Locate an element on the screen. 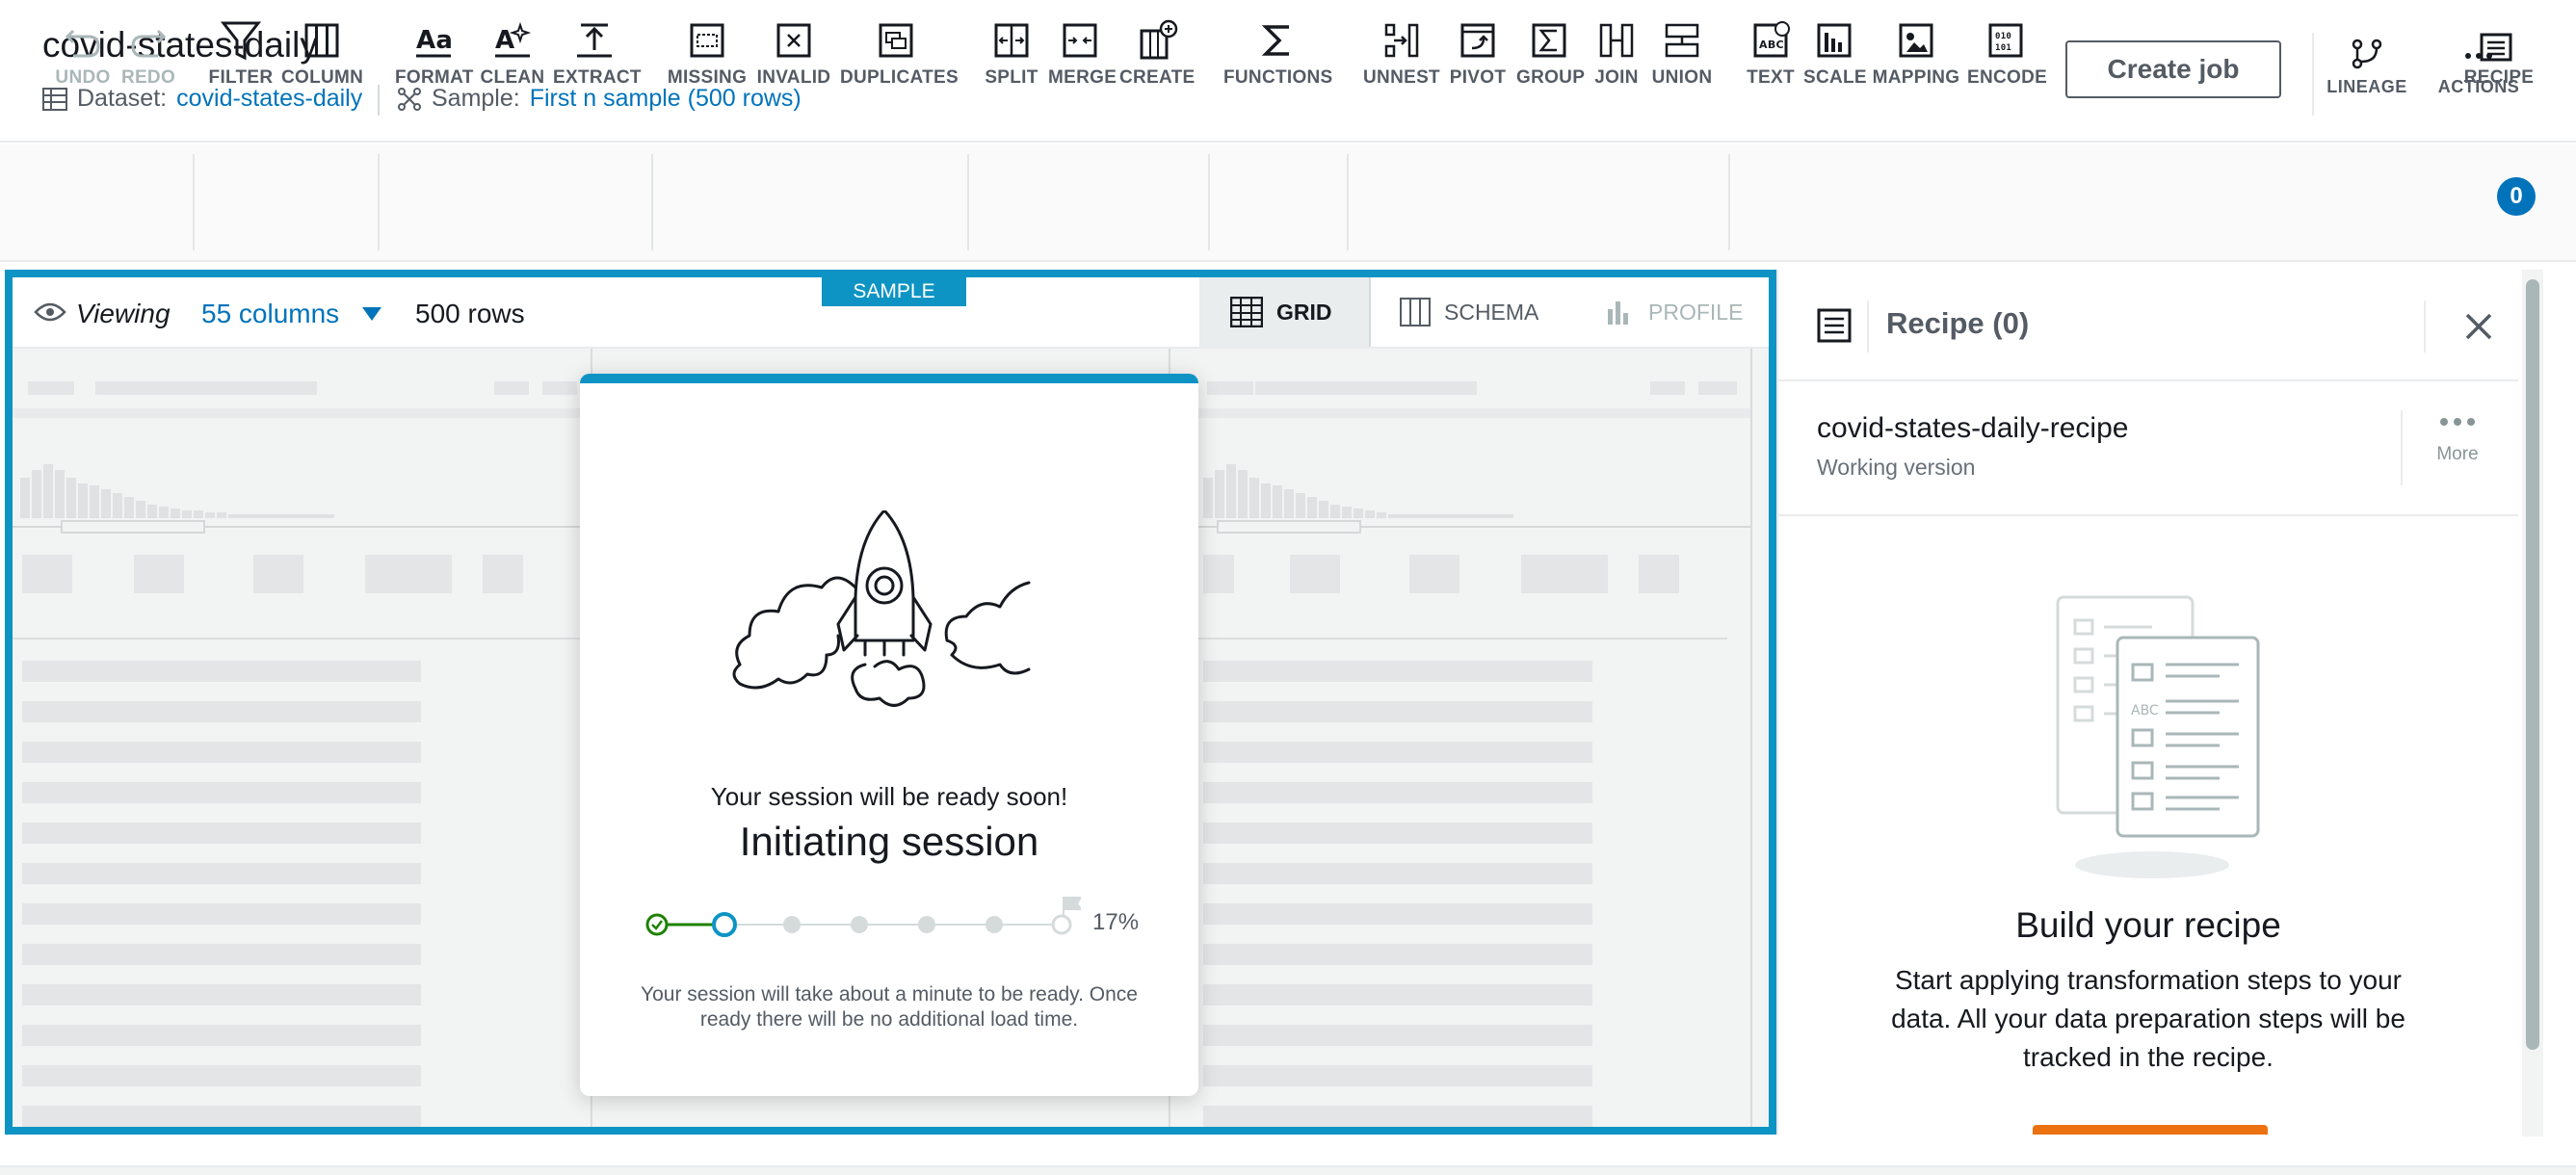 The height and width of the screenshot is (1175, 2576). format-button: Aa FORMAT is located at coordinates (434, 62).